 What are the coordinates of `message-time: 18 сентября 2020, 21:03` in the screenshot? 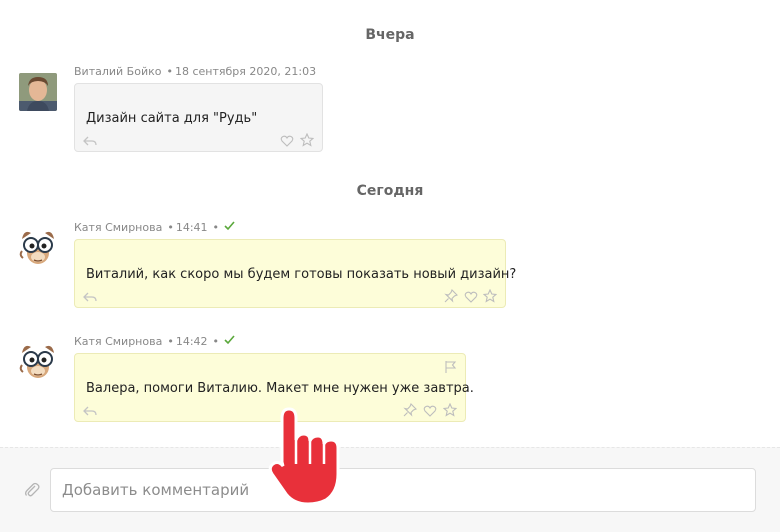 It's located at (245, 71).